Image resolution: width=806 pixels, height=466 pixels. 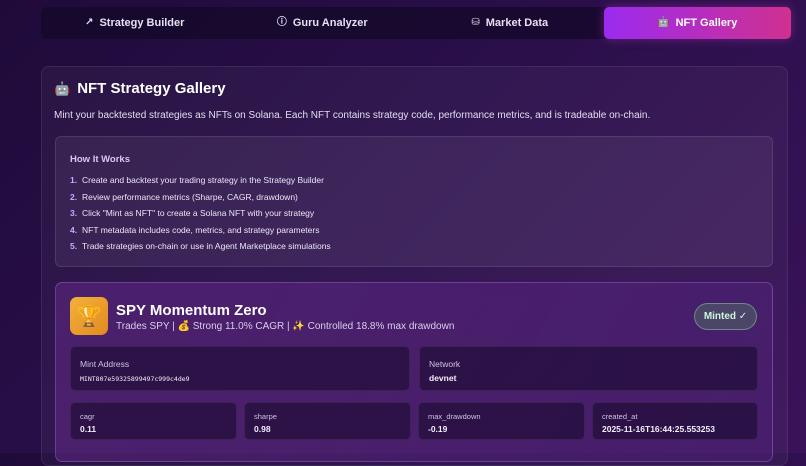 What do you see at coordinates (588, 368) in the screenshot?
I see `network-field: Network devnet` at bounding box center [588, 368].